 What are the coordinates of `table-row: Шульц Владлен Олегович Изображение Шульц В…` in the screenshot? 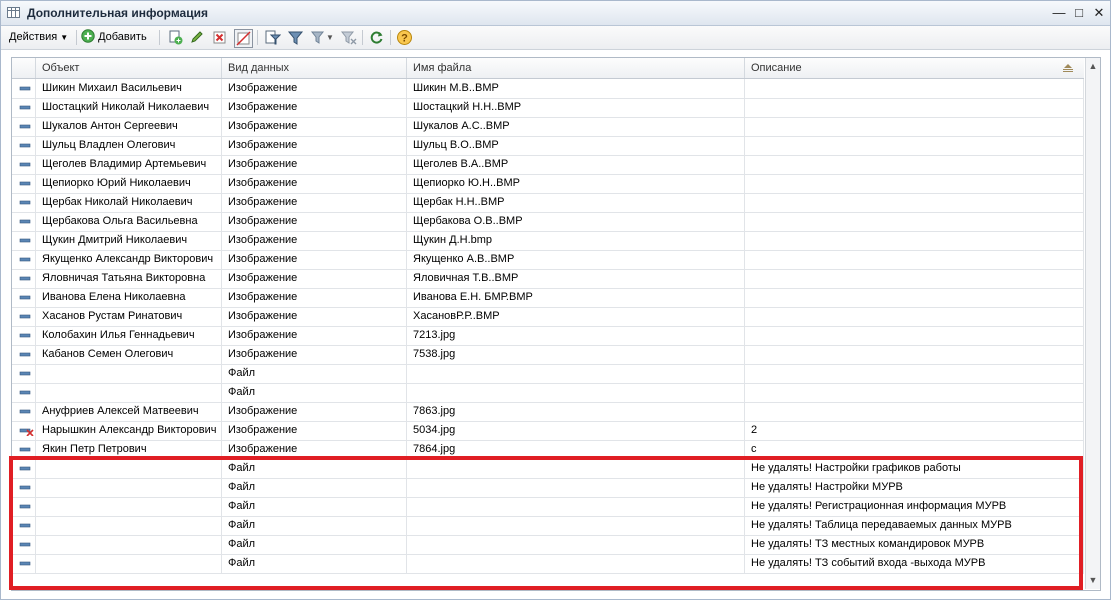 It's located at (548, 146).